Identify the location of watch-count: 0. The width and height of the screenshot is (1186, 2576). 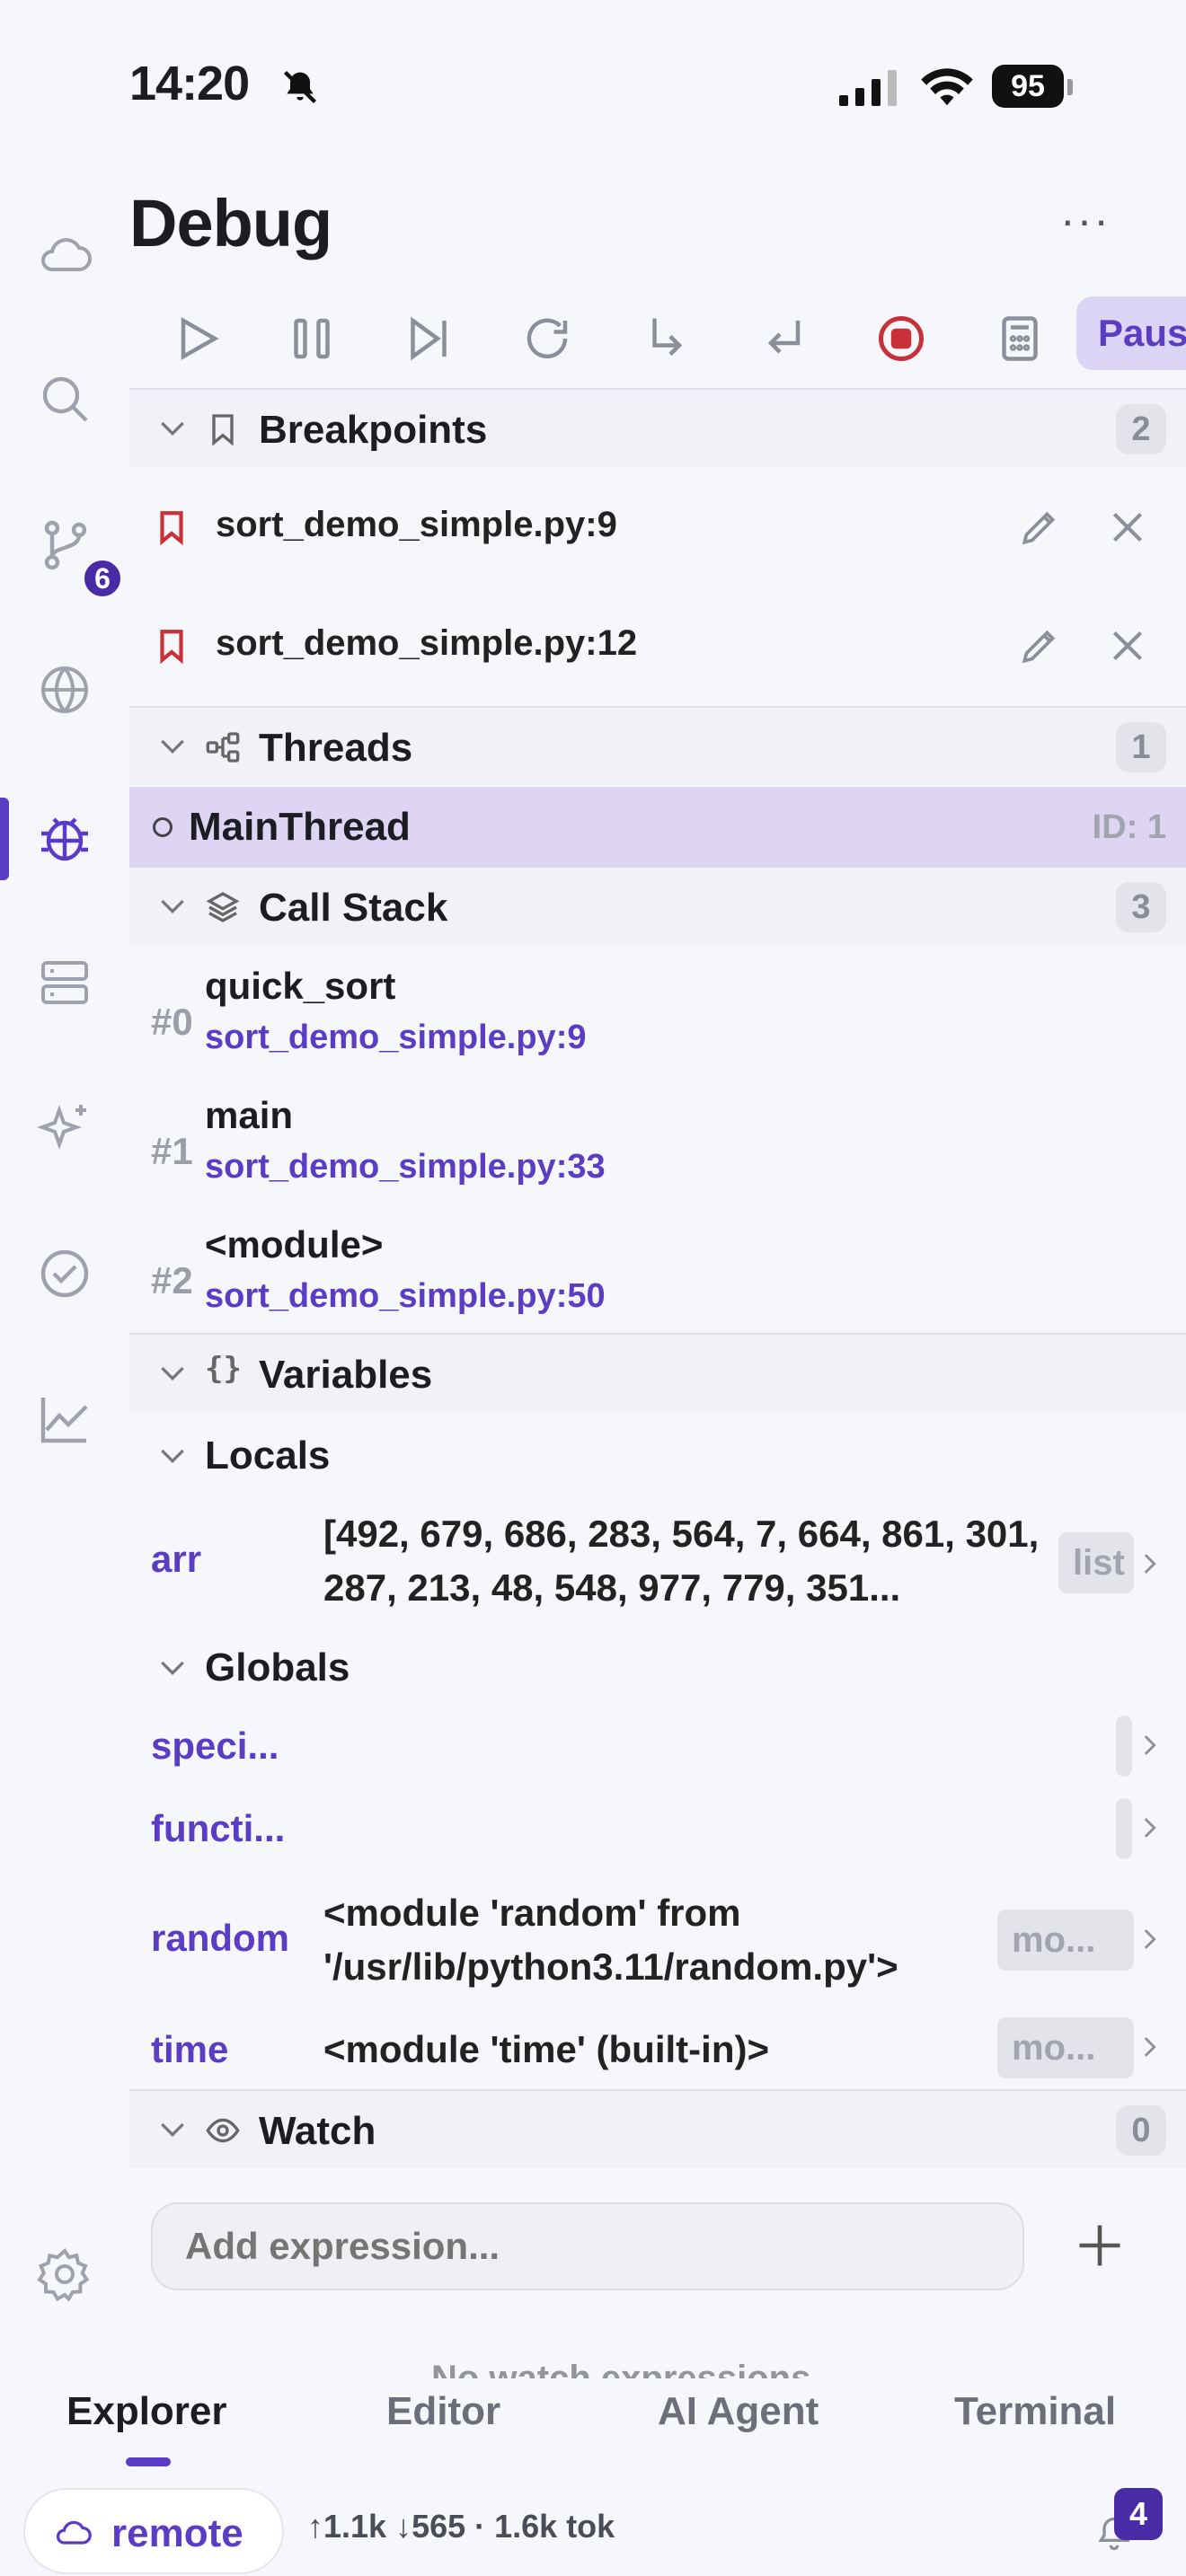
(1141, 2130).